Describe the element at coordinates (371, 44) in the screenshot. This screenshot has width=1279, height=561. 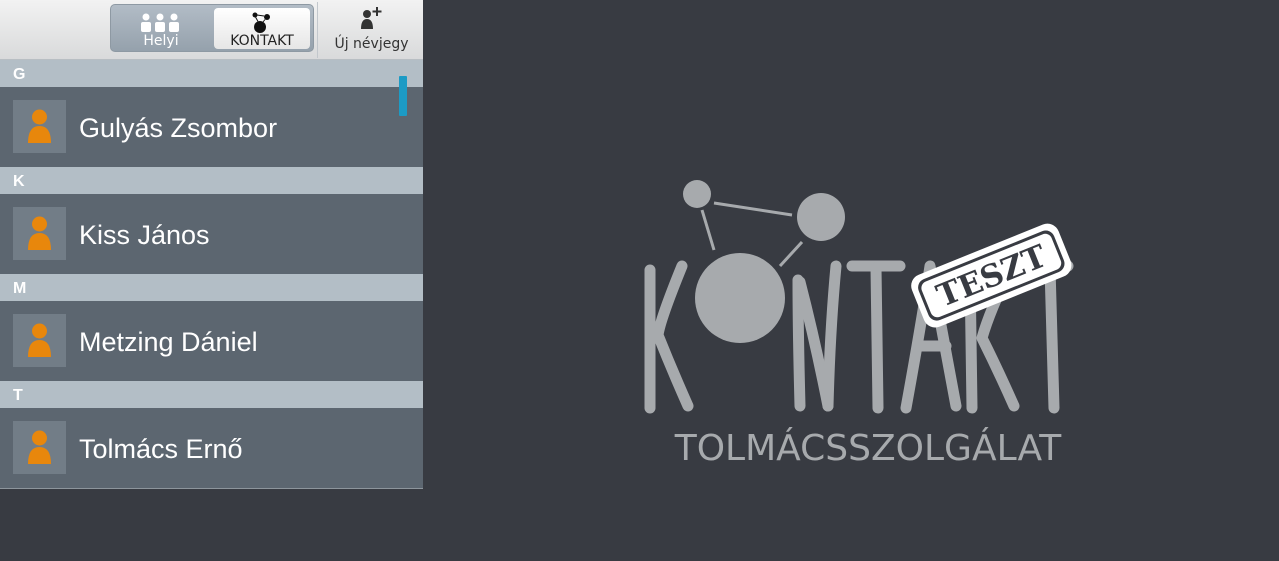
I see `new-contact-label: Új névjegy` at that location.